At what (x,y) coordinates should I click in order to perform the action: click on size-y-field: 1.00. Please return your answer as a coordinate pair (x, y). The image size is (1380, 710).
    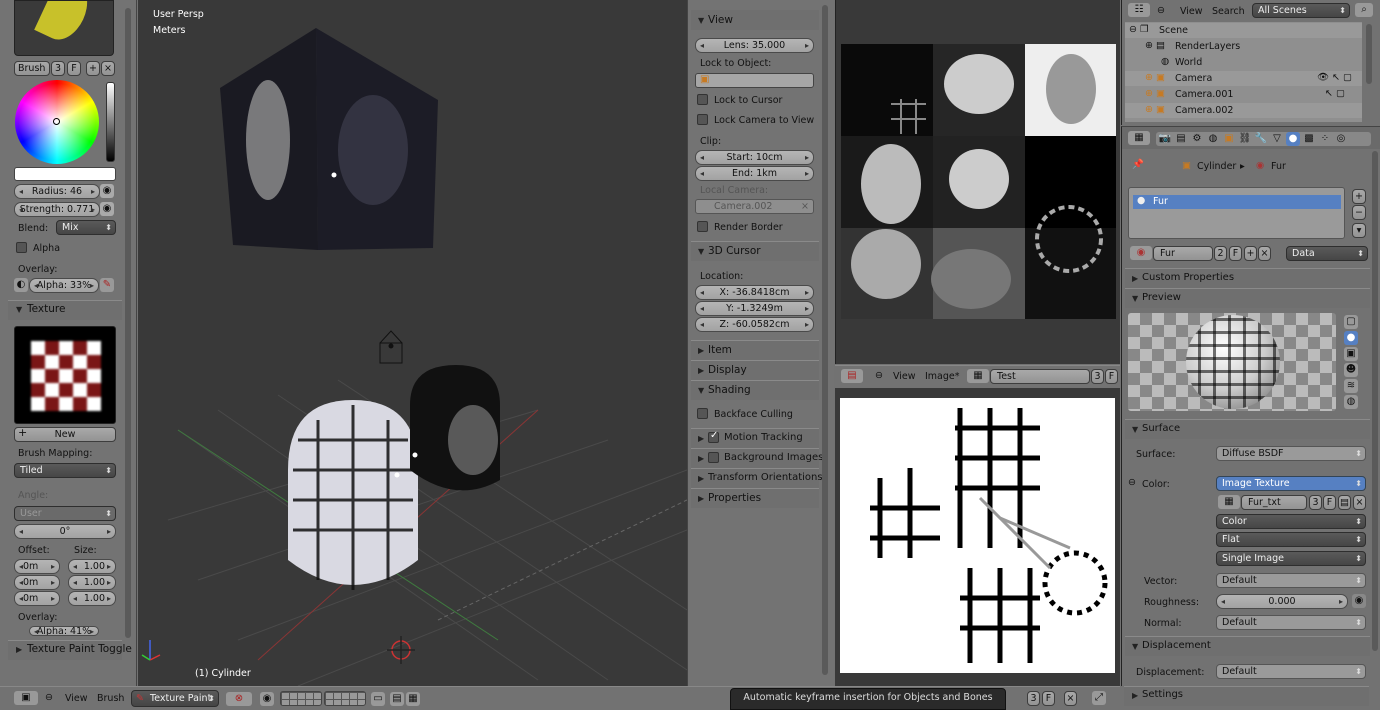
    Looking at the image, I should click on (92, 582).